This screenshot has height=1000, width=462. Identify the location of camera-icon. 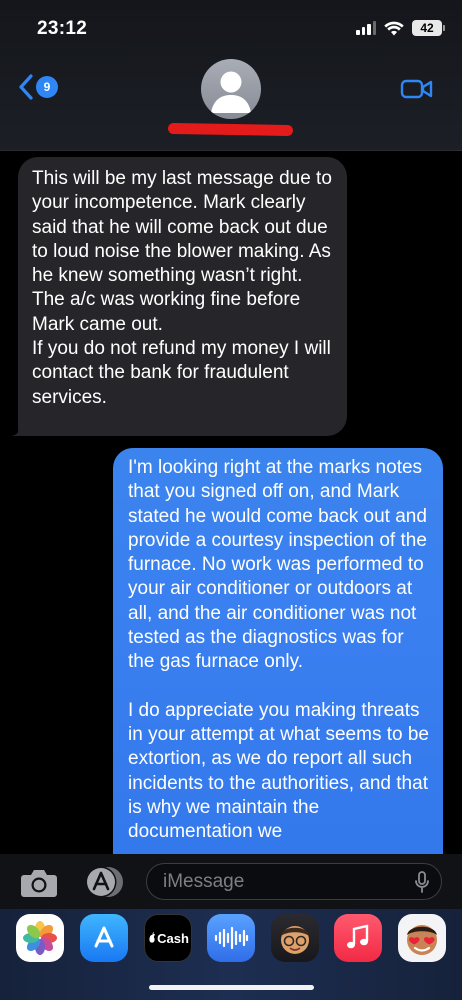
(39, 882).